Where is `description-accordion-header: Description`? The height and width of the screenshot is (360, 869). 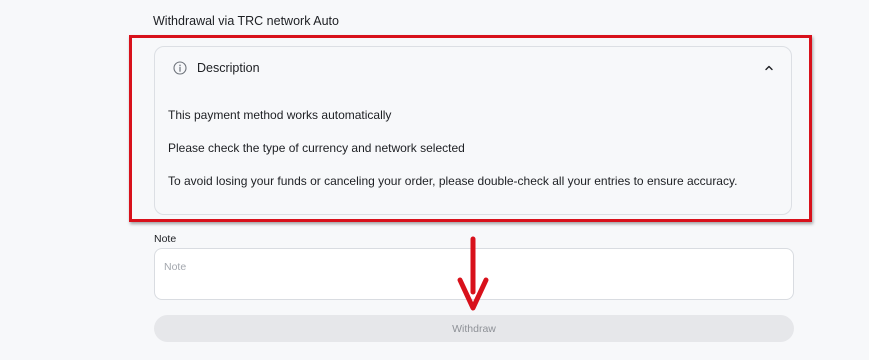 description-accordion-header: Description is located at coordinates (473, 69).